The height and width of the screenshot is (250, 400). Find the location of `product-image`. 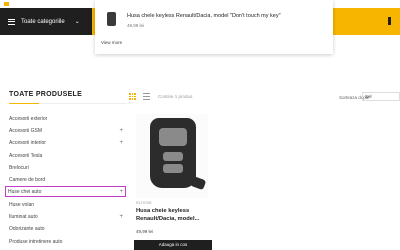

product-image is located at coordinates (172, 156).